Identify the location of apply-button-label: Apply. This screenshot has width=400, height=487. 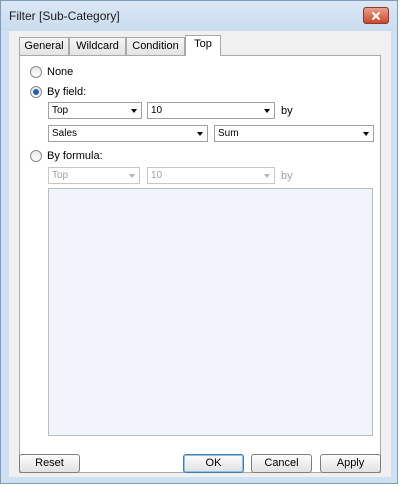
(350, 463).